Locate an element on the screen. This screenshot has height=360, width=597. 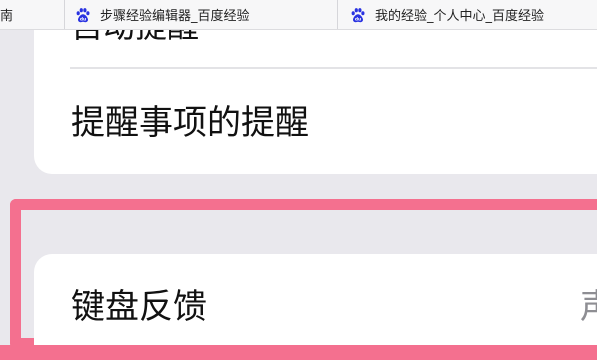
tab-title: 我的经验_个人中心_百度经验 is located at coordinates (460, 16).